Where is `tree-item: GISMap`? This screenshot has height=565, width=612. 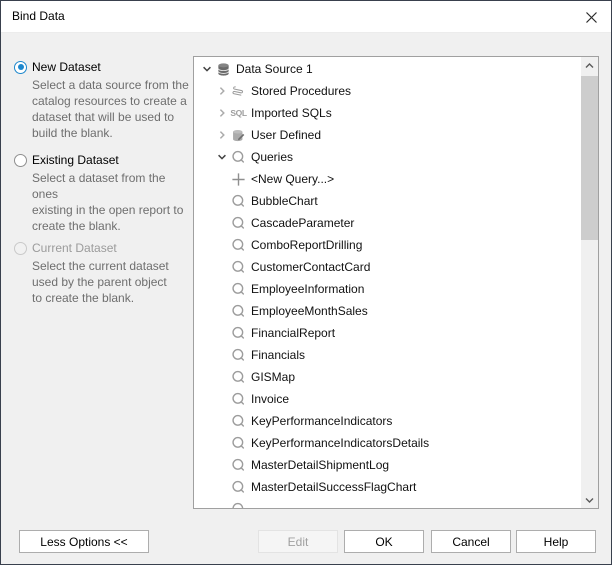
tree-item: GISMap is located at coordinates (387, 377).